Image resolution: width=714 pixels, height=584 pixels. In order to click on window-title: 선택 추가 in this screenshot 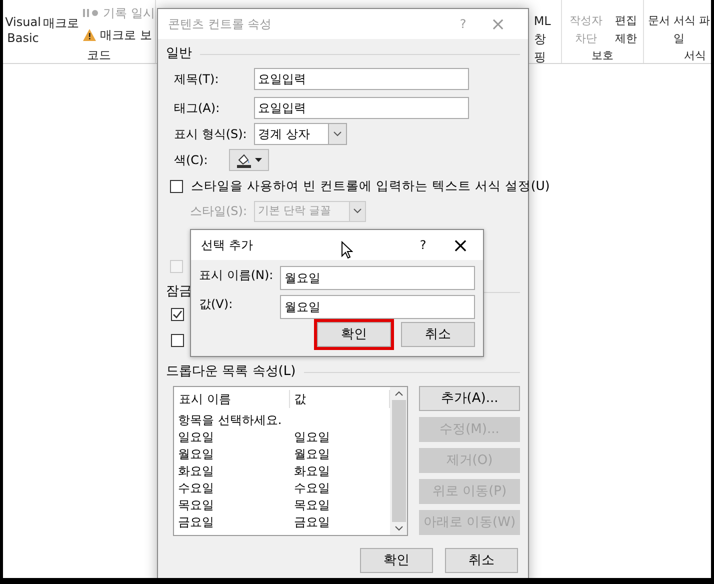, I will do `click(227, 245)`.